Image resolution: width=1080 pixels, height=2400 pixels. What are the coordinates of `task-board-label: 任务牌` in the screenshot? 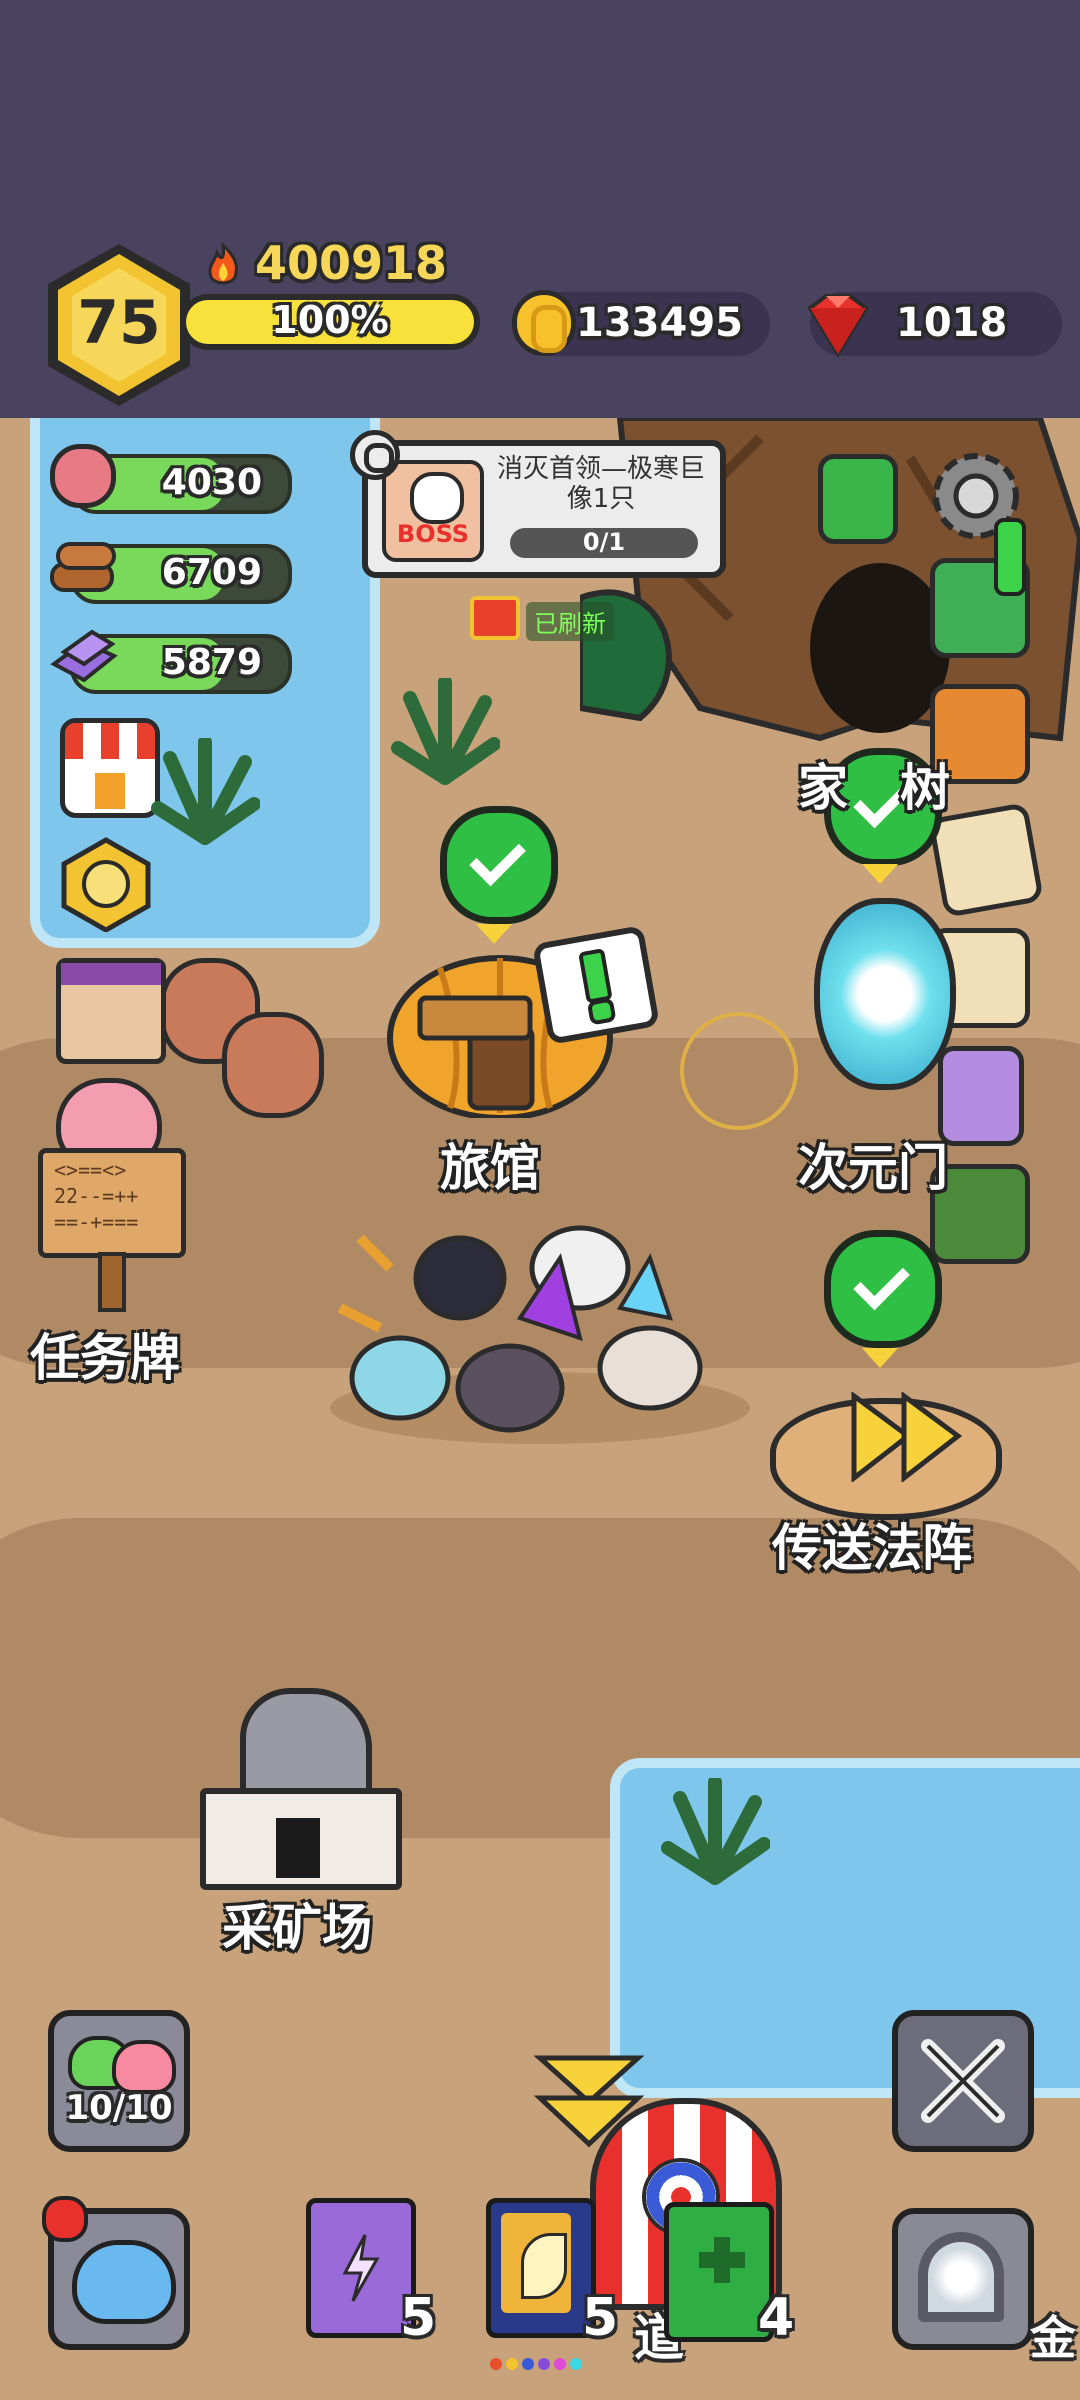 It's located at (105, 1358).